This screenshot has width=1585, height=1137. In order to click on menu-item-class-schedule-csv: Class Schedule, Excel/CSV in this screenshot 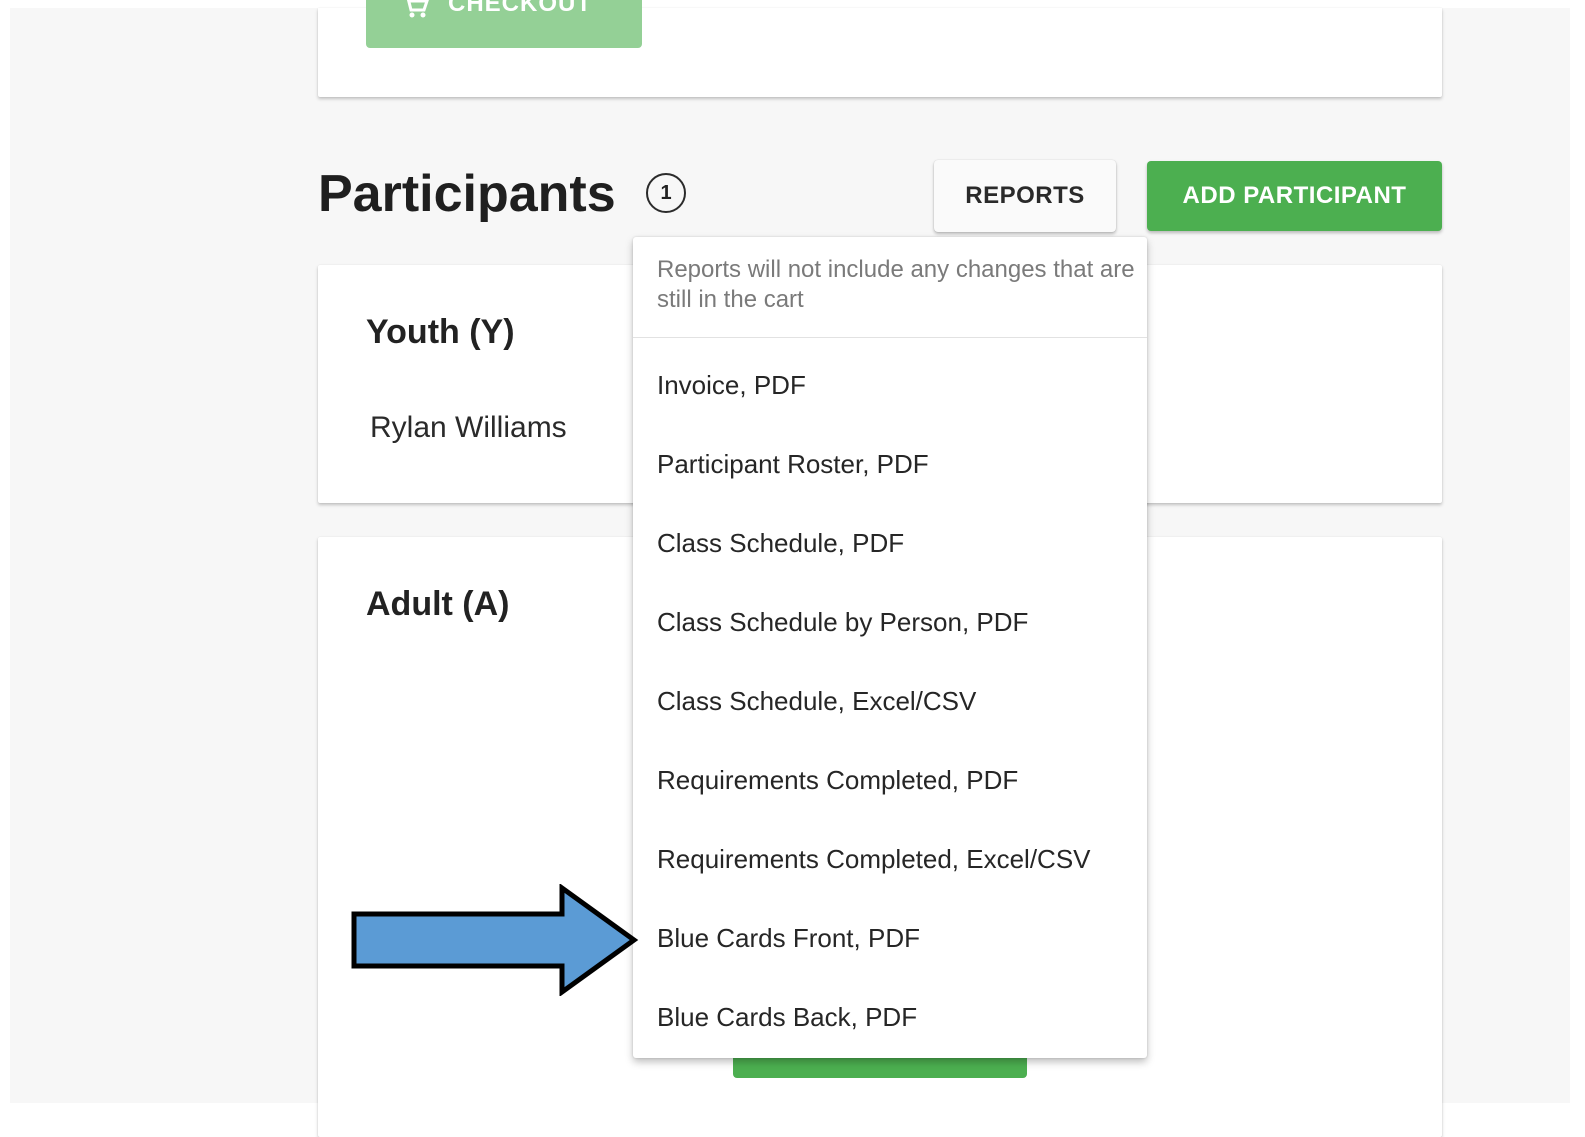, I will do `click(816, 701)`.